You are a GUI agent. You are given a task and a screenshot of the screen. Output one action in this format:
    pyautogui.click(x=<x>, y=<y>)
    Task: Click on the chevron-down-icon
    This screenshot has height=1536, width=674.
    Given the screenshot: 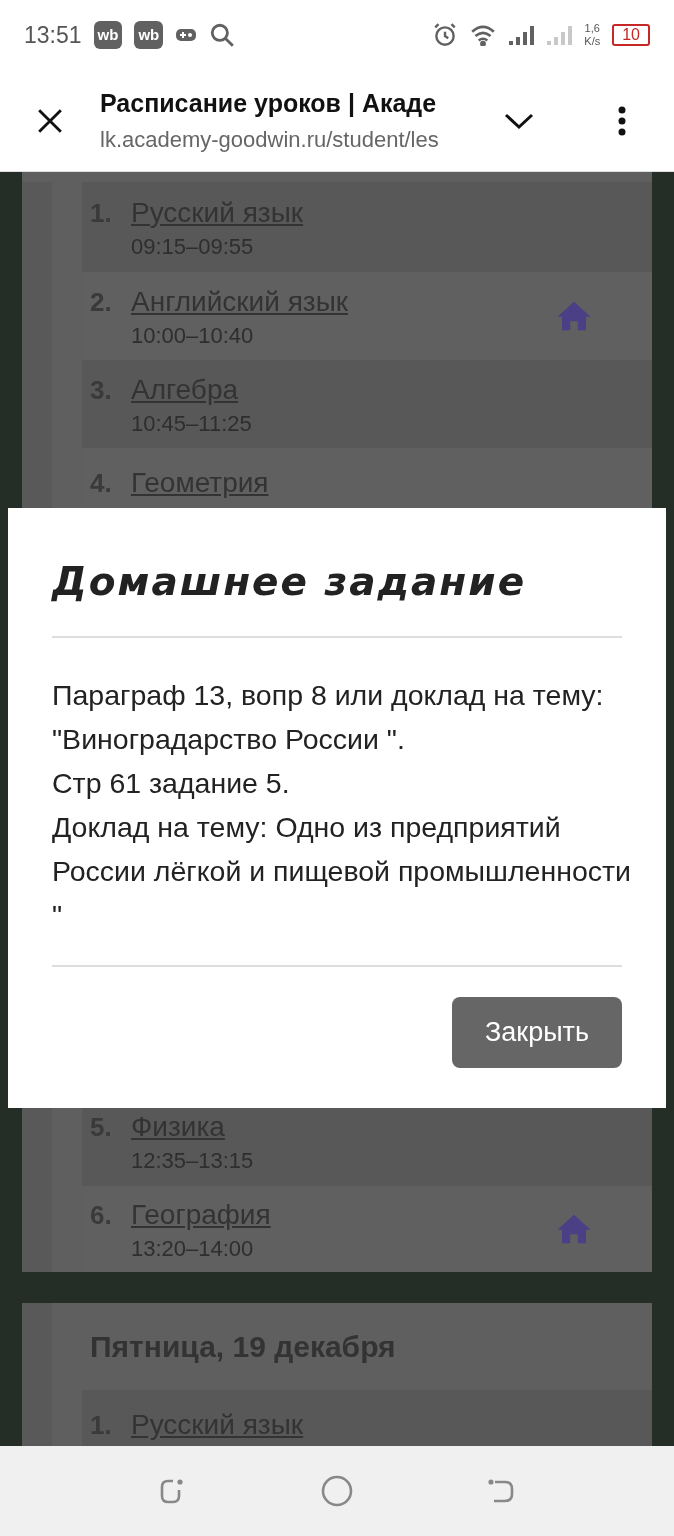 What is the action you would take?
    pyautogui.click(x=519, y=120)
    